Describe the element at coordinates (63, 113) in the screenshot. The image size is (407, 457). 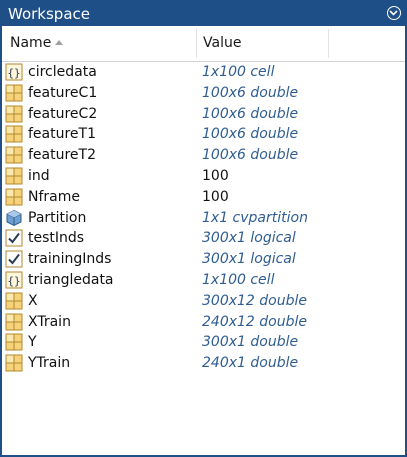
I see `variable-name: featureC2` at that location.